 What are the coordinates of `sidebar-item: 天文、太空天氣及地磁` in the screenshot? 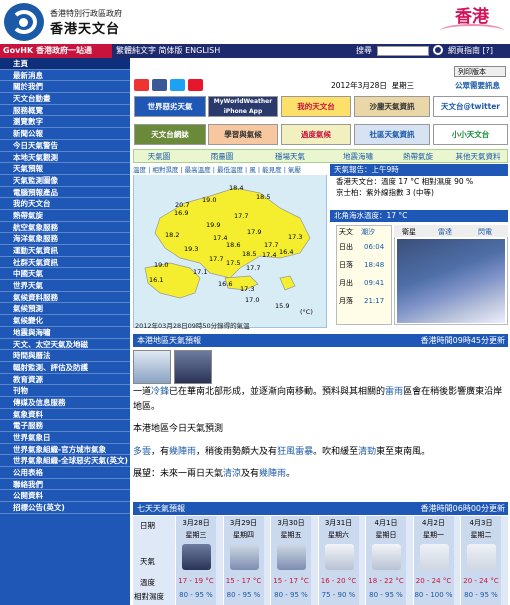 It's located at (65, 345).